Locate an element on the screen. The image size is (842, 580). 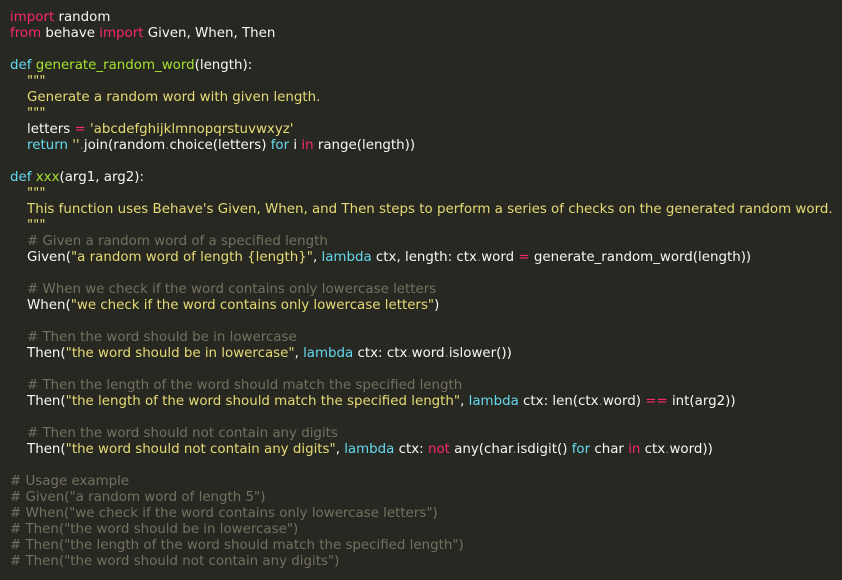
code-token: i is located at coordinates (295, 145).